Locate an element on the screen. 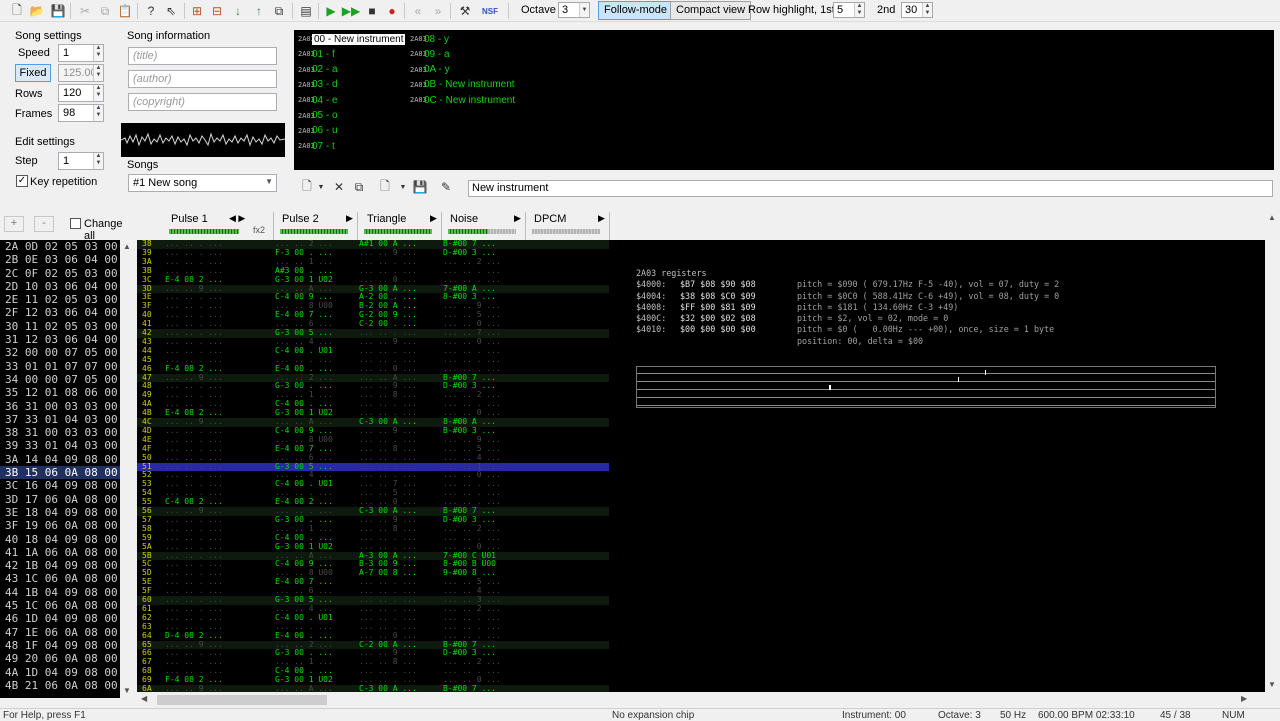  rows-field: 120 ▲ ▼ is located at coordinates (81, 93).